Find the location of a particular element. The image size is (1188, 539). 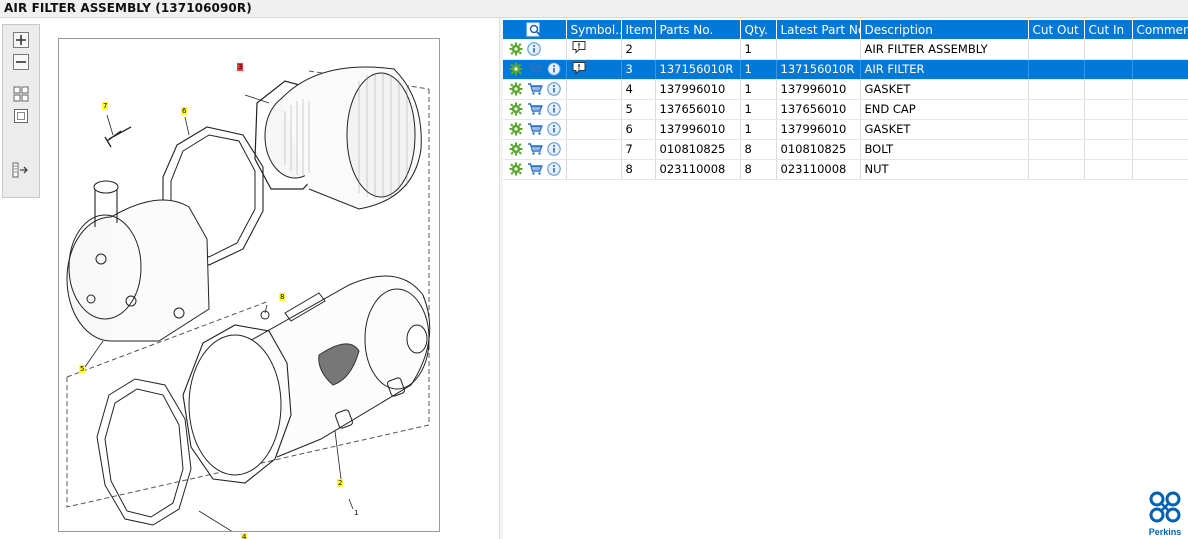

callout-item-3: 3 is located at coordinates (240, 67).